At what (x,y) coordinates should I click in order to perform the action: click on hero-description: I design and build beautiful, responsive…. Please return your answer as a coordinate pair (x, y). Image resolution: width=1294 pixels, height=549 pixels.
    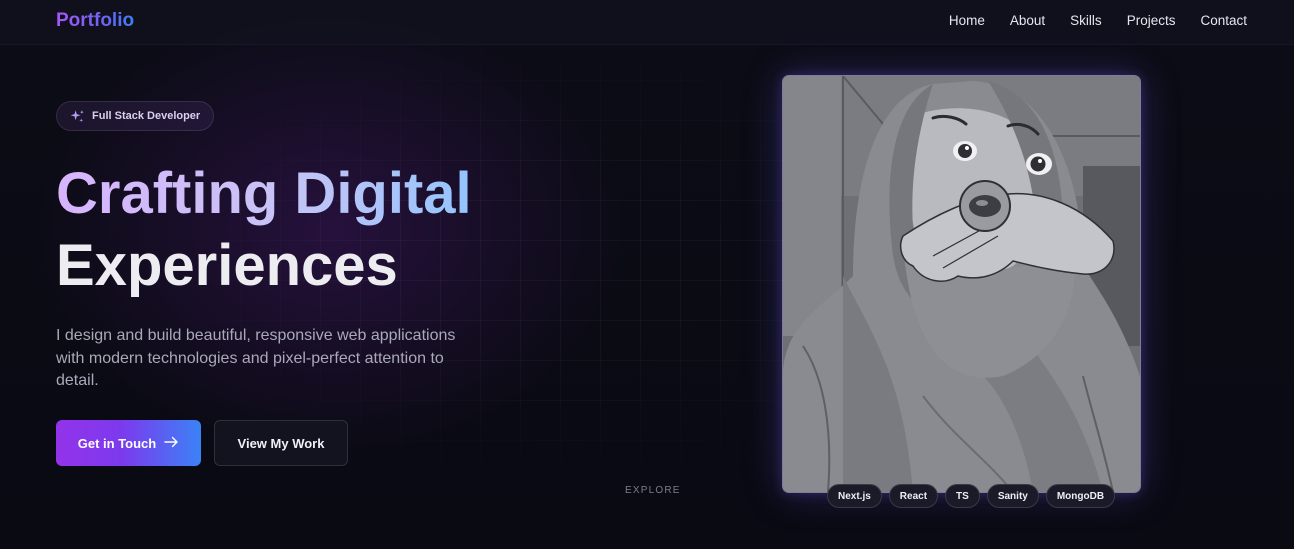
    Looking at the image, I should click on (256, 358).